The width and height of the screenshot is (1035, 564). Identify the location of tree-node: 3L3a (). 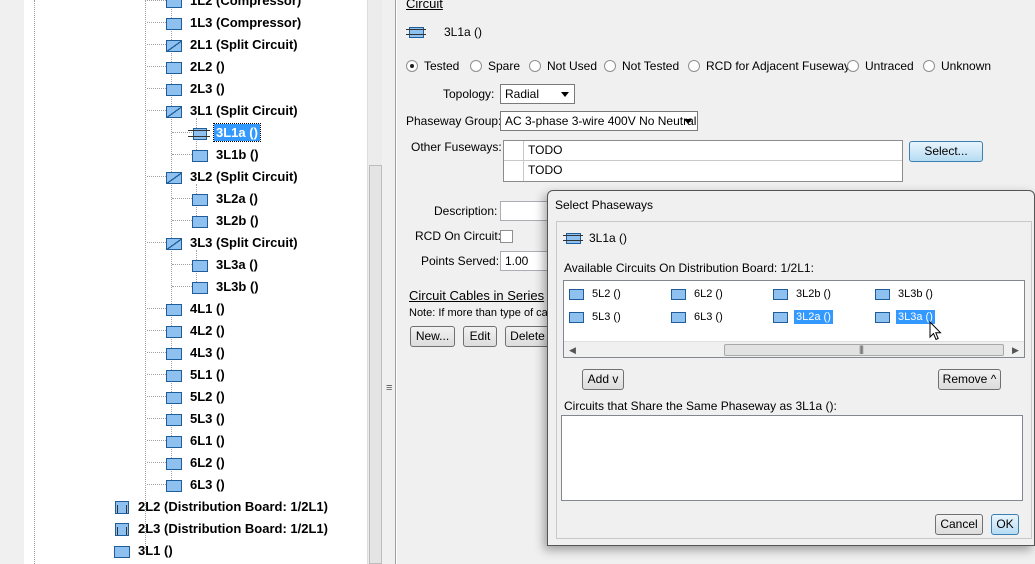
(225, 264).